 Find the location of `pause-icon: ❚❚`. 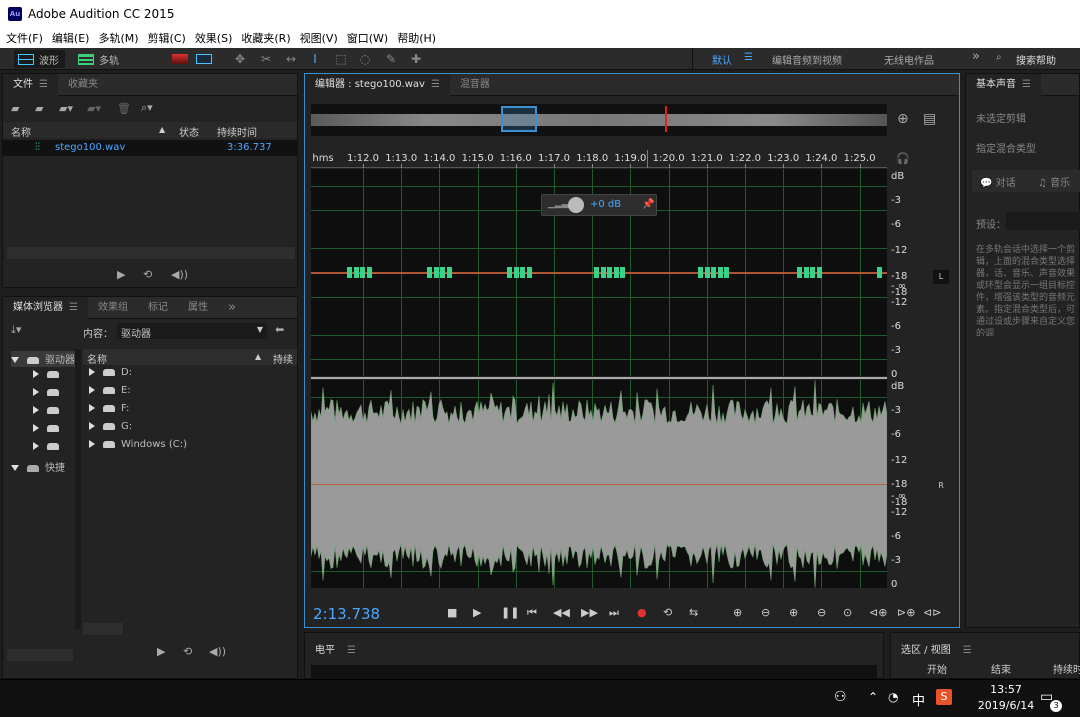

pause-icon: ❚❚ is located at coordinates (510, 613).